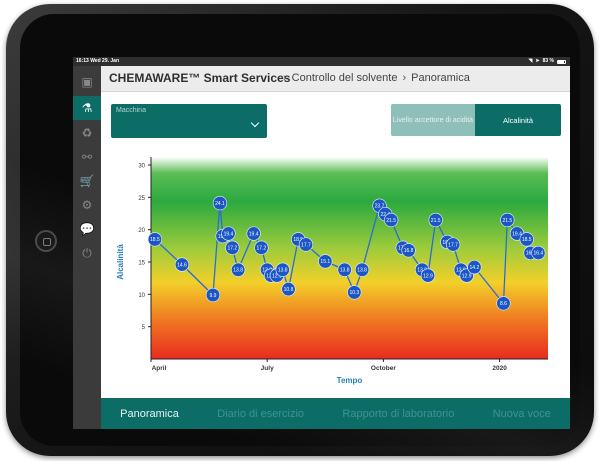 This screenshot has height=461, width=599. I want to click on data-point: 8.6, so click(503, 303).